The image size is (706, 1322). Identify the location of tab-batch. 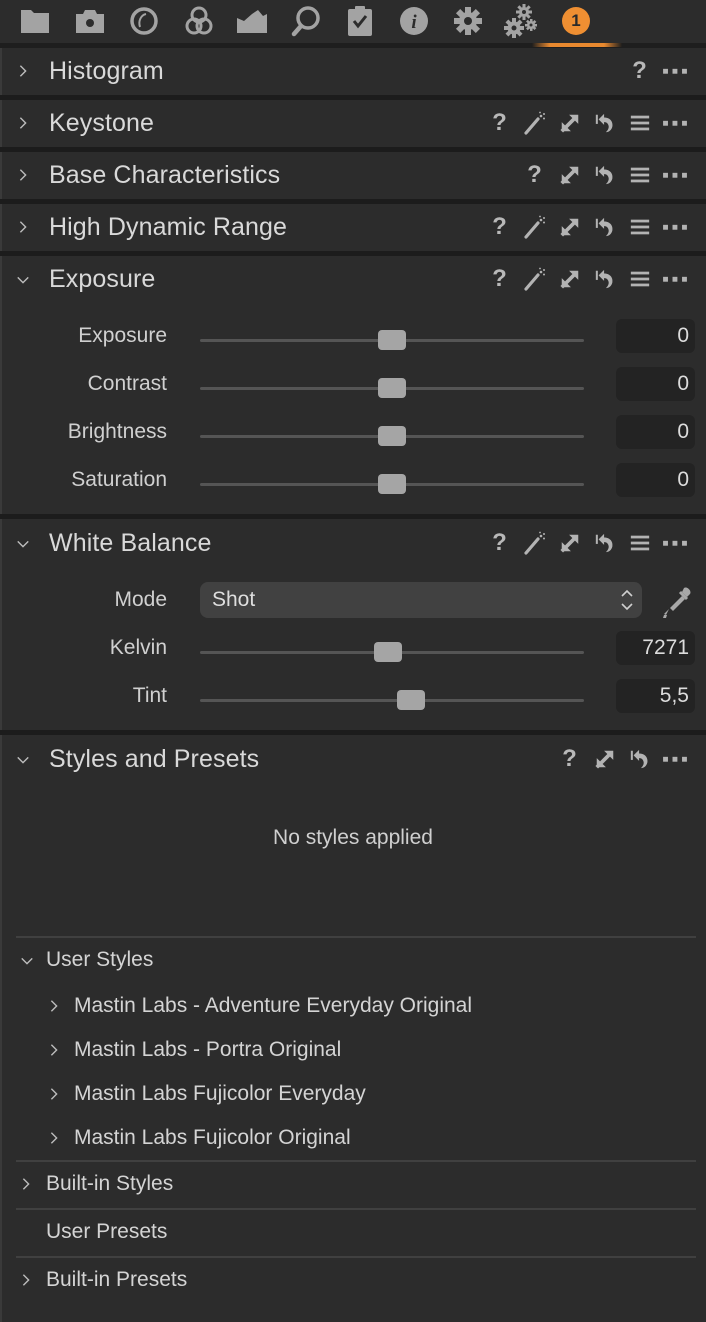
(521, 21).